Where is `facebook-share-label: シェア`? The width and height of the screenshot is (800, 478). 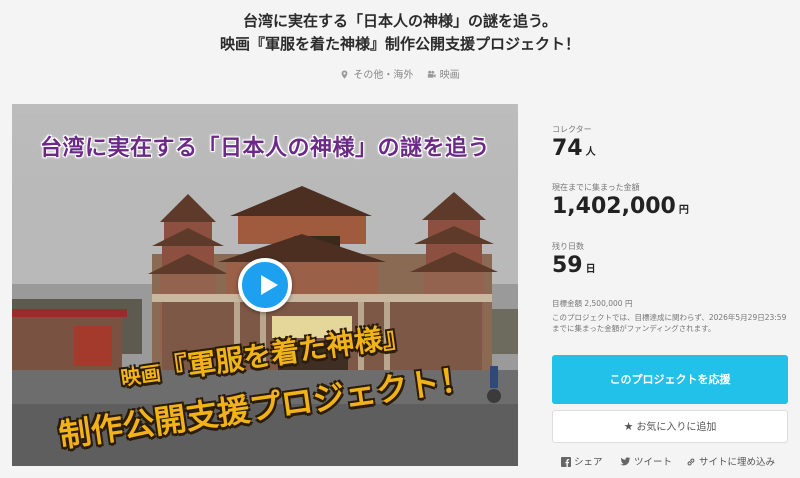
facebook-share-label: シェア is located at coordinates (588, 462).